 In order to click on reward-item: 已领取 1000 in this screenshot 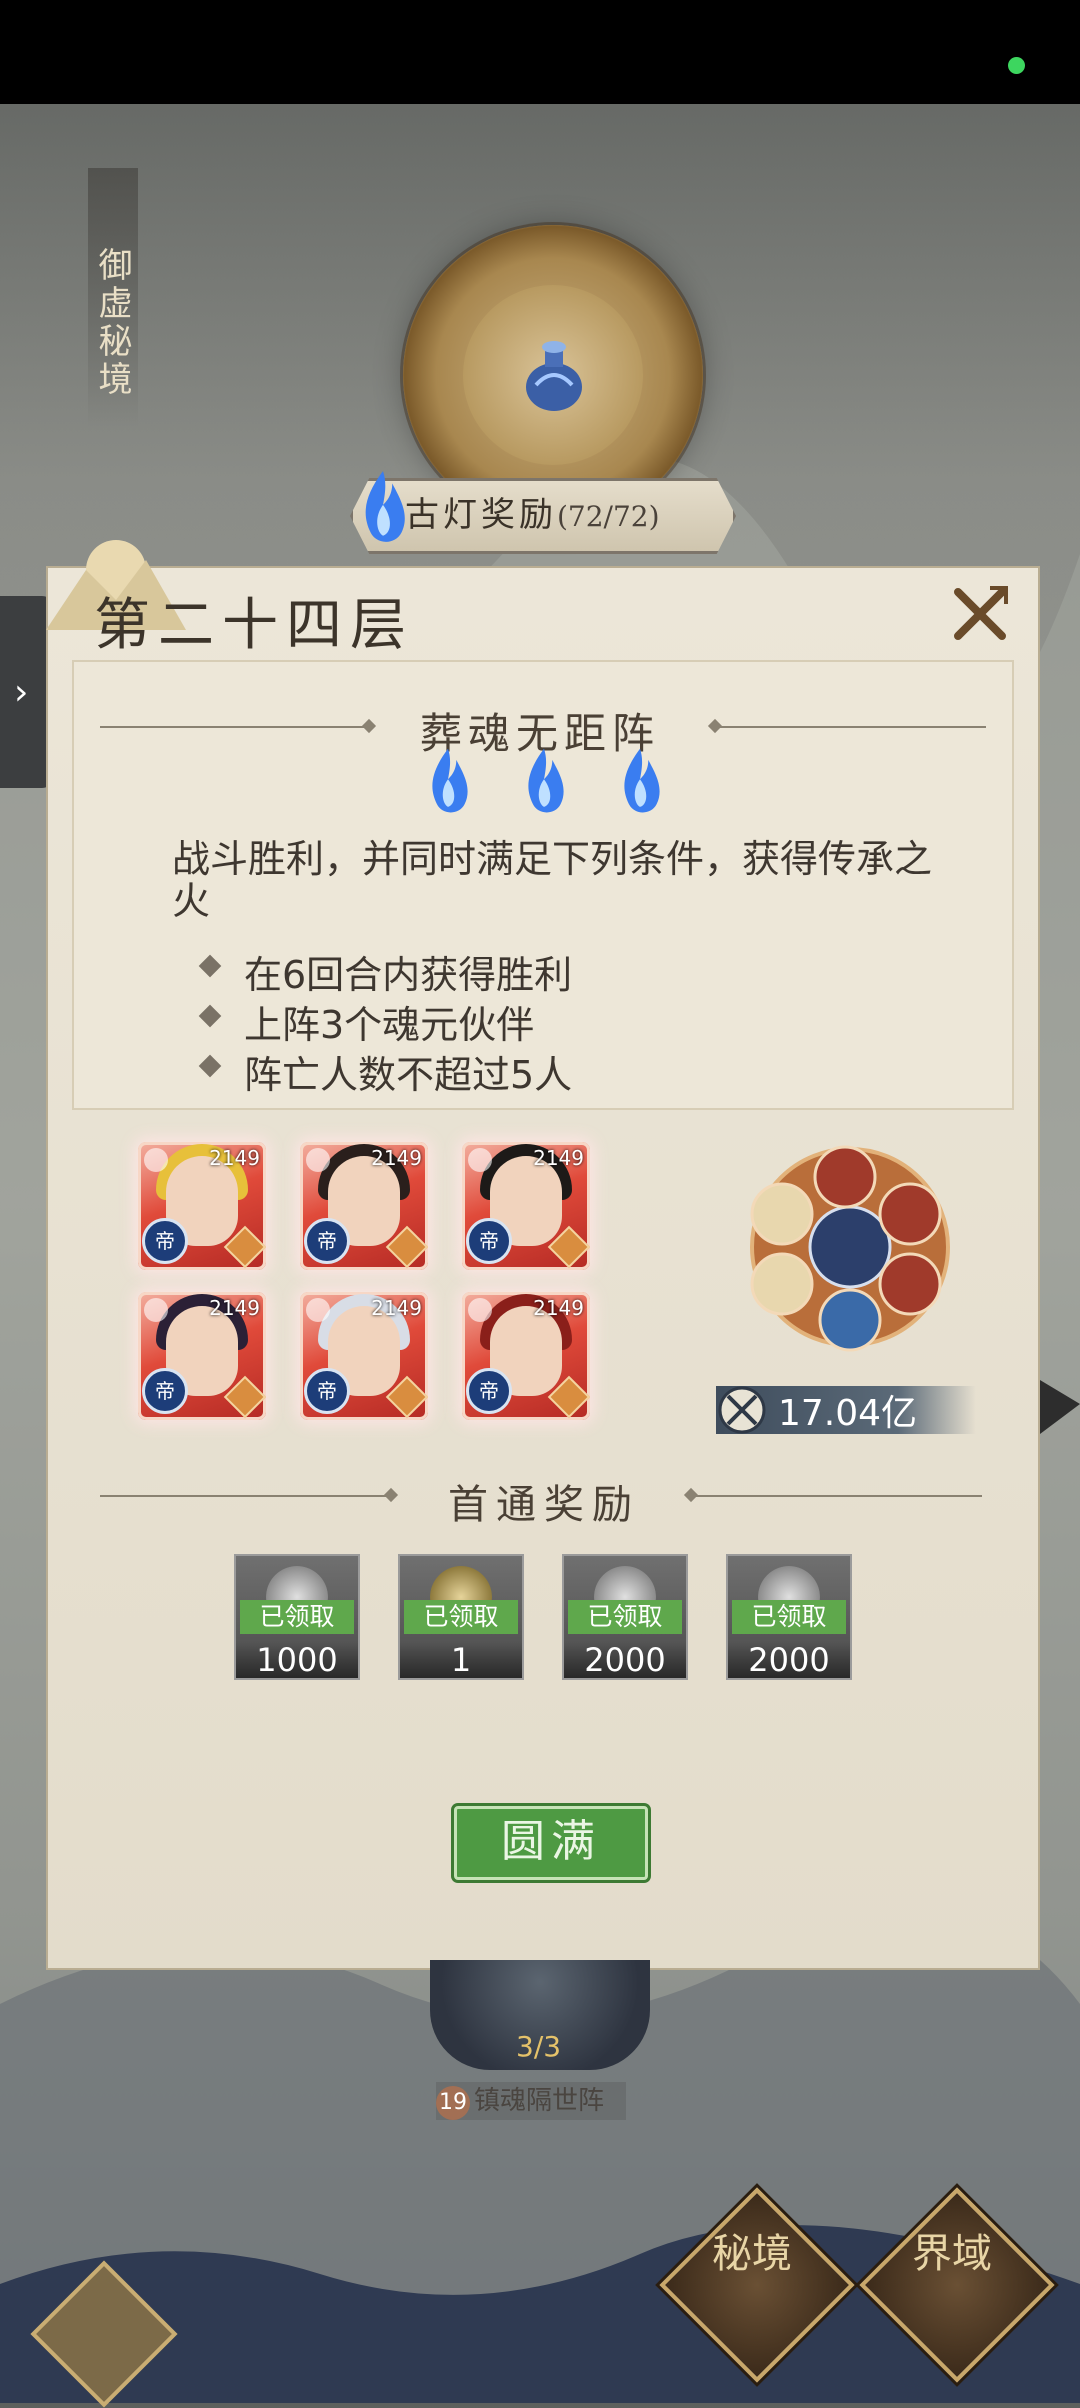, I will do `click(297, 1617)`.